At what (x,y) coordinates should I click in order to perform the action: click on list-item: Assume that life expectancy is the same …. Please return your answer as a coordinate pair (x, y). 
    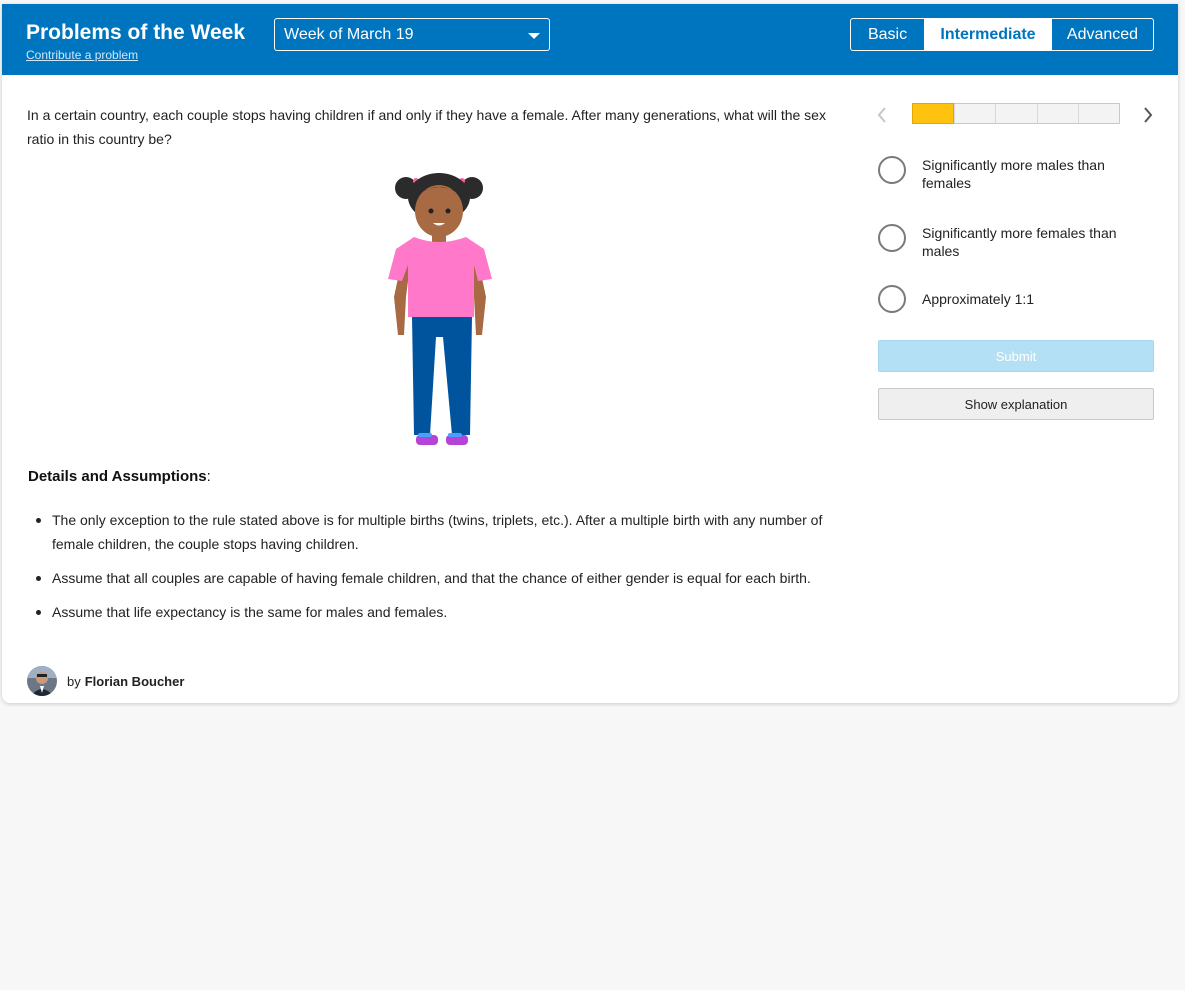
    Looking at the image, I should click on (448, 612).